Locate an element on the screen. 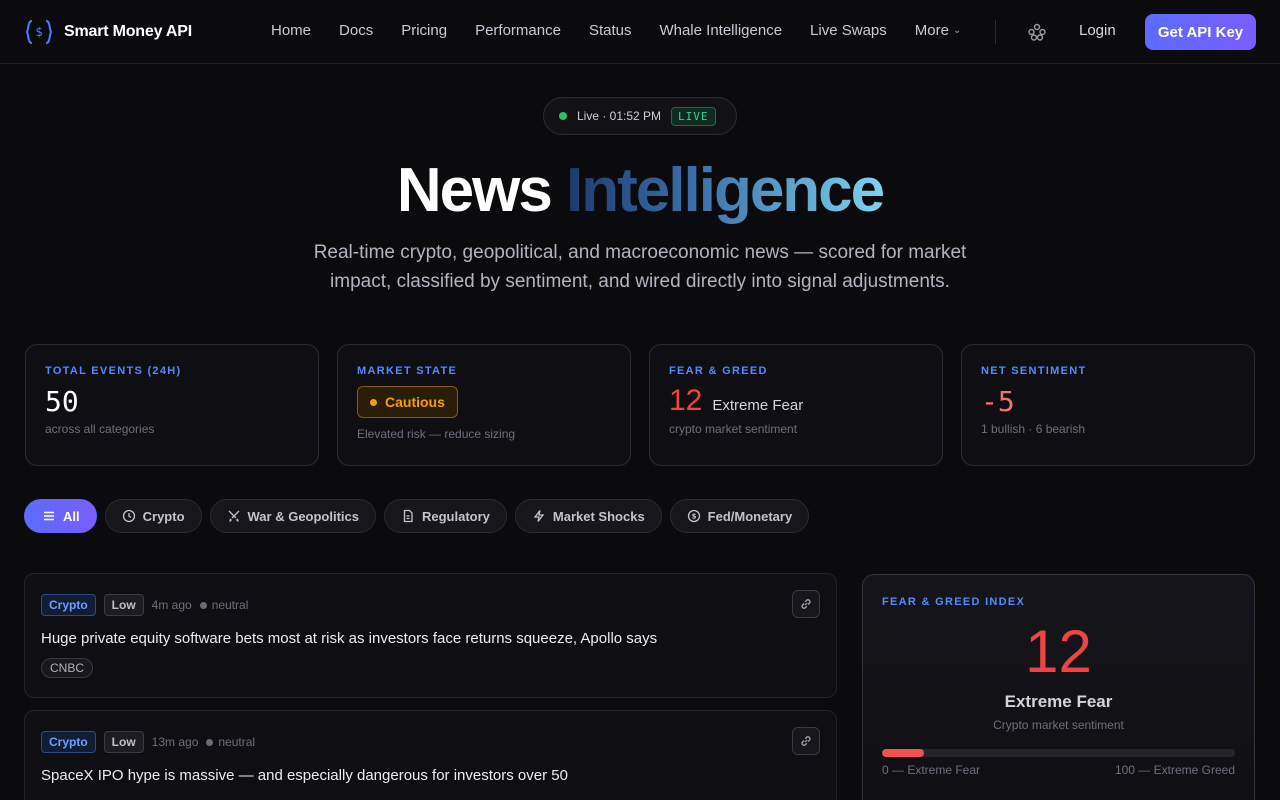  filter-label: All is located at coordinates (71, 516).